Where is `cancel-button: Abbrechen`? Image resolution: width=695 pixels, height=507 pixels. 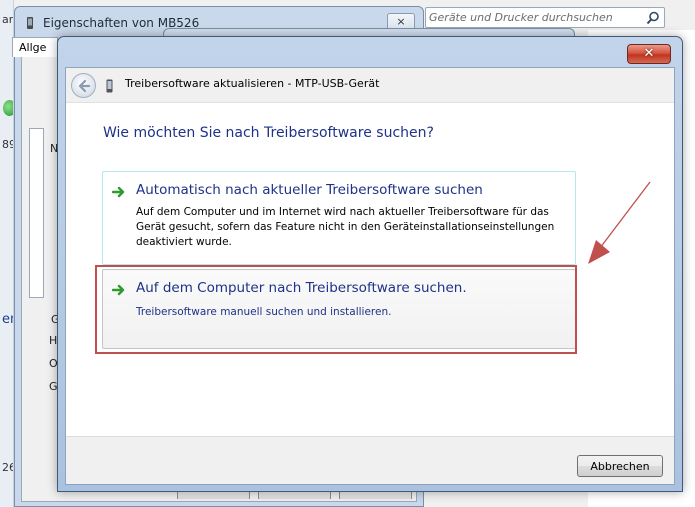
cancel-button: Abbrechen is located at coordinates (620, 466).